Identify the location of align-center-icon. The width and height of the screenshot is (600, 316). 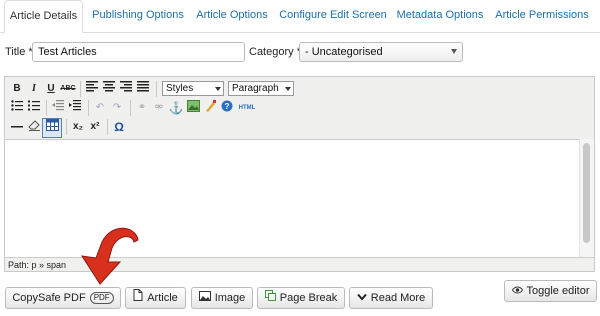
(109, 89).